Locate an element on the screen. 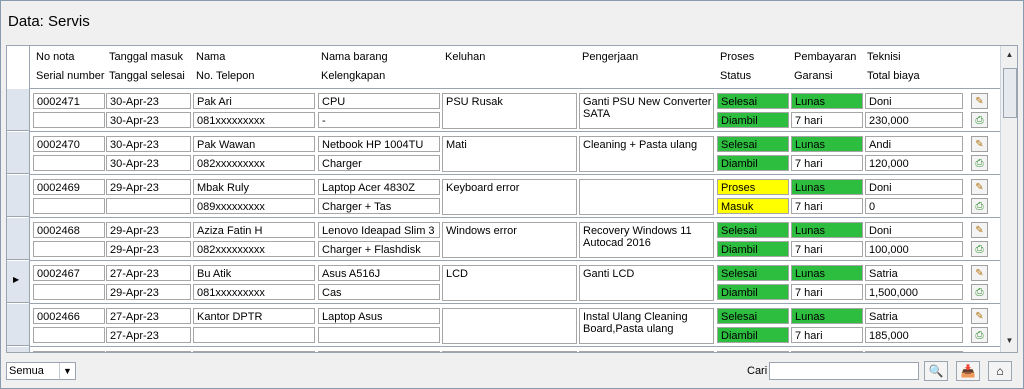 This screenshot has height=389, width=1024. barang-cell is located at coordinates (379, 351).